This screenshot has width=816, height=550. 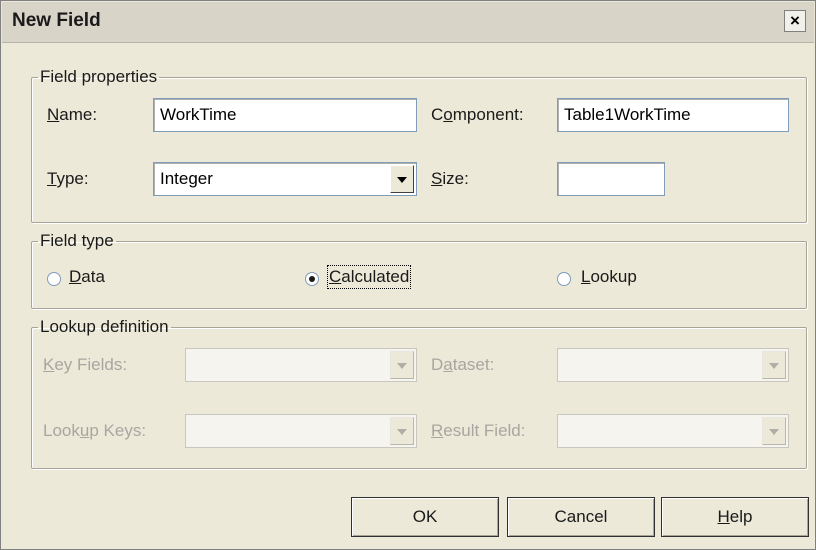 I want to click on help-button: Help, so click(x=735, y=517).